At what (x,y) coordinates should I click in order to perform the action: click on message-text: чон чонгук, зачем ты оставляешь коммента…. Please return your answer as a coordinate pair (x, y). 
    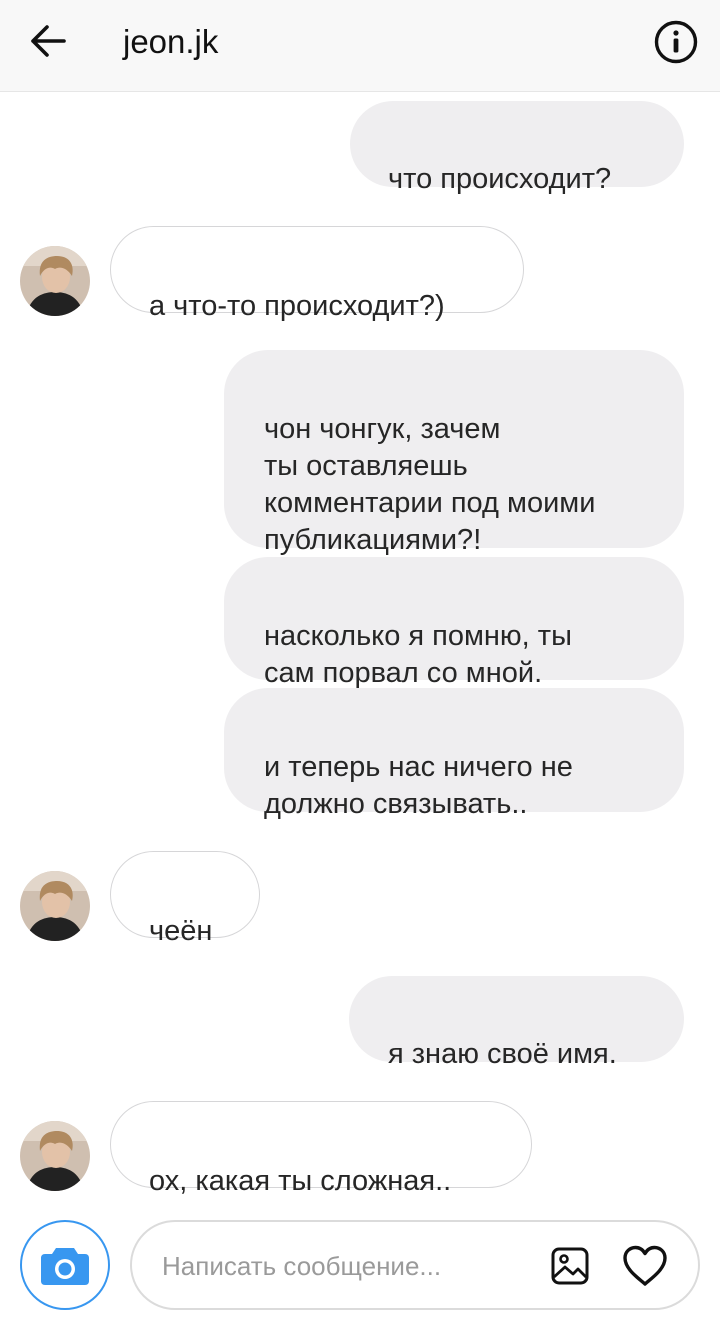
    Looking at the image, I should click on (430, 484).